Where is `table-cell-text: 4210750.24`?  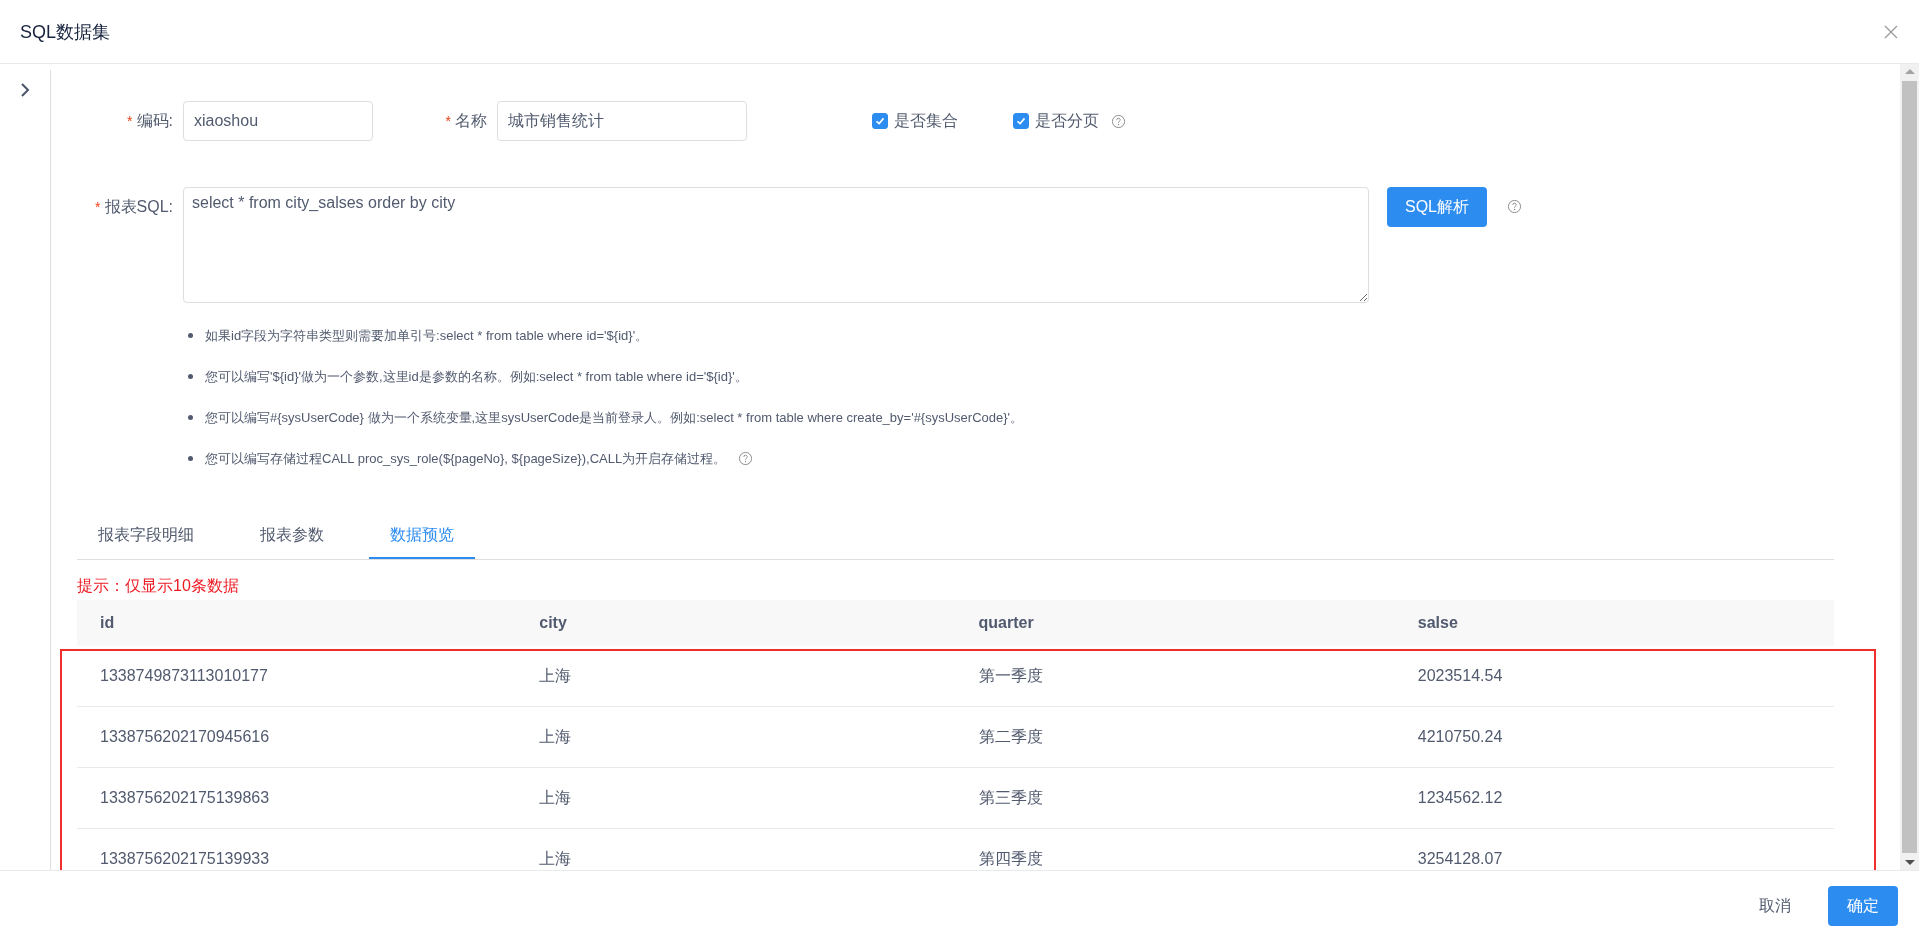 table-cell-text: 4210750.24 is located at coordinates (1460, 737).